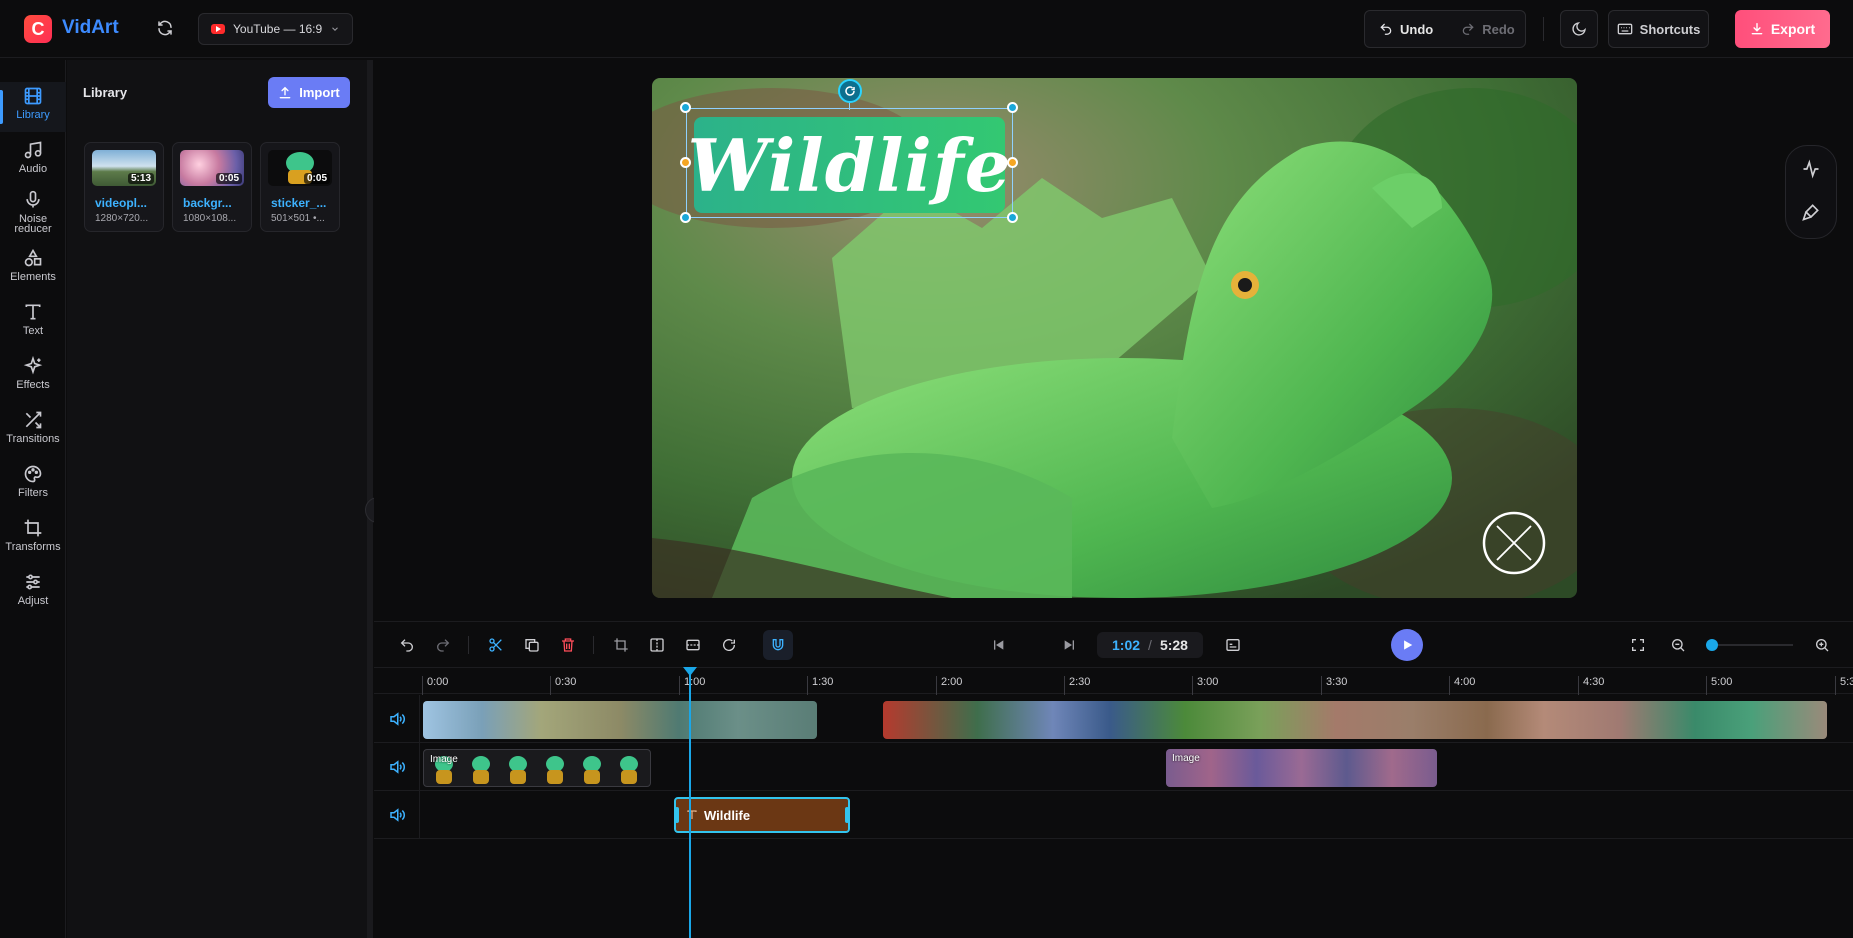 Image resolution: width=1853 pixels, height=938 pixels. Describe the element at coordinates (33, 331) in the screenshot. I see `rail-label: Text` at that location.